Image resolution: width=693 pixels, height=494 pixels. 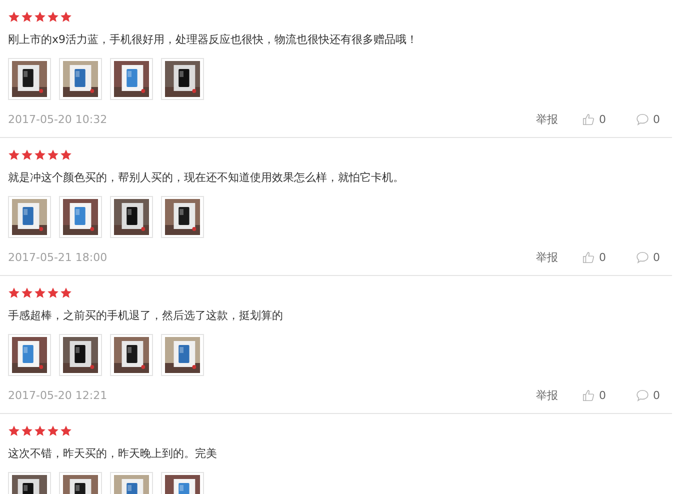 What do you see at coordinates (58, 257) in the screenshot?
I see `review-date: 2017-05-21 18:00` at bounding box center [58, 257].